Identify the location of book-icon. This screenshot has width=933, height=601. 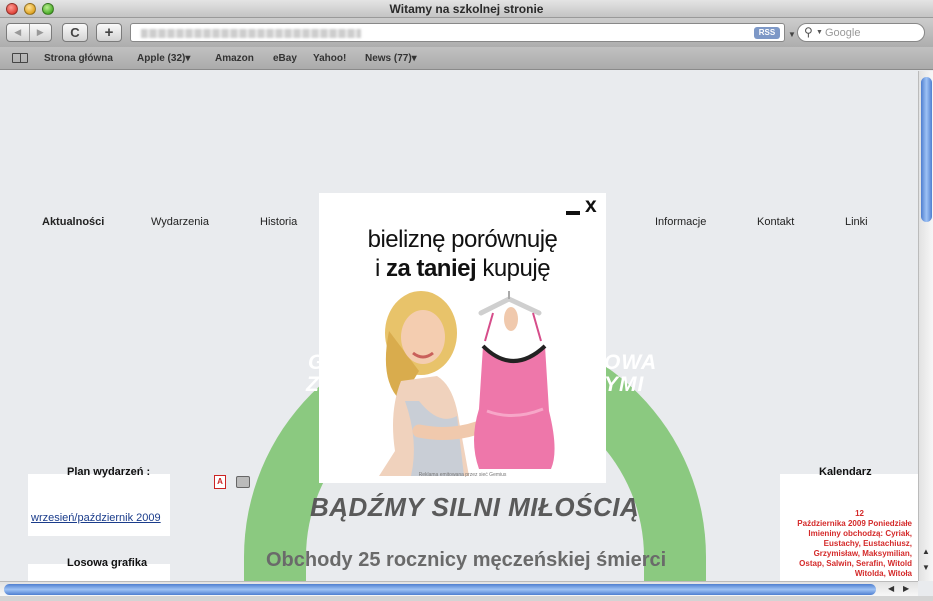
(20, 58).